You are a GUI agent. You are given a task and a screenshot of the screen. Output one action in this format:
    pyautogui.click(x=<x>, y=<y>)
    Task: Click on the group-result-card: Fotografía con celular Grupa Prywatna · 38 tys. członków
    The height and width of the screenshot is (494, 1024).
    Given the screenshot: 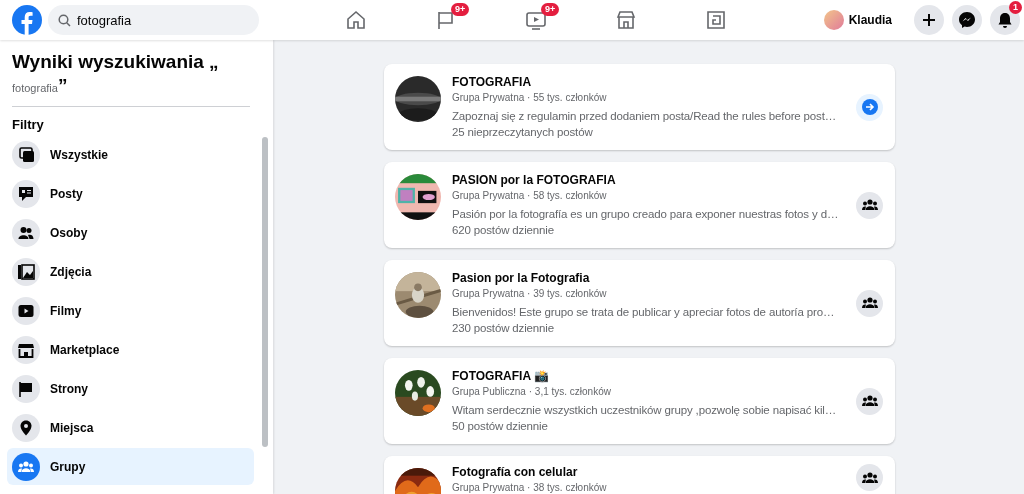 What is the action you would take?
    pyautogui.click(x=639, y=475)
    